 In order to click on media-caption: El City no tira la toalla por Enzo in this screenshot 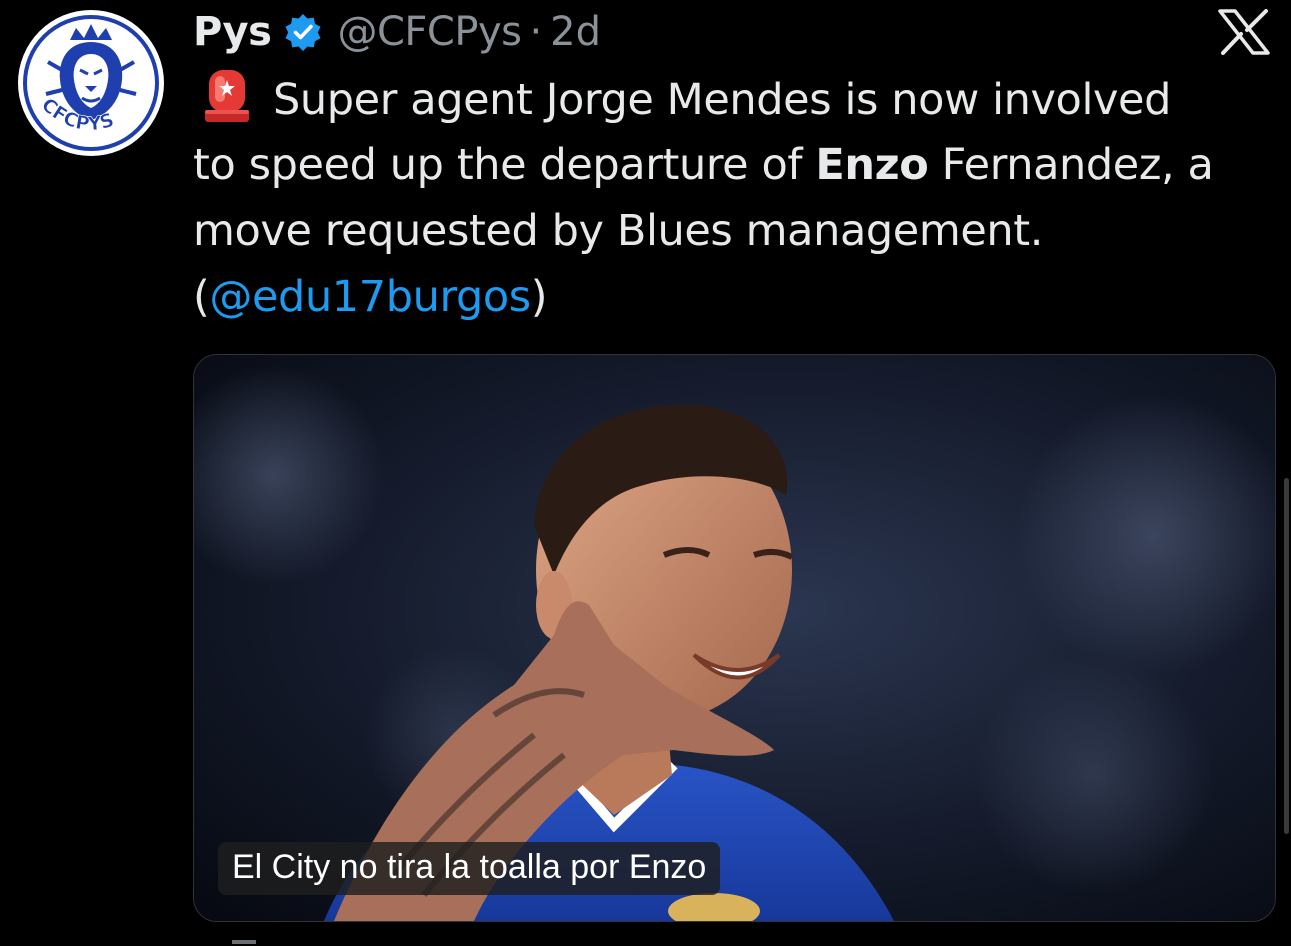, I will do `click(469, 868)`.